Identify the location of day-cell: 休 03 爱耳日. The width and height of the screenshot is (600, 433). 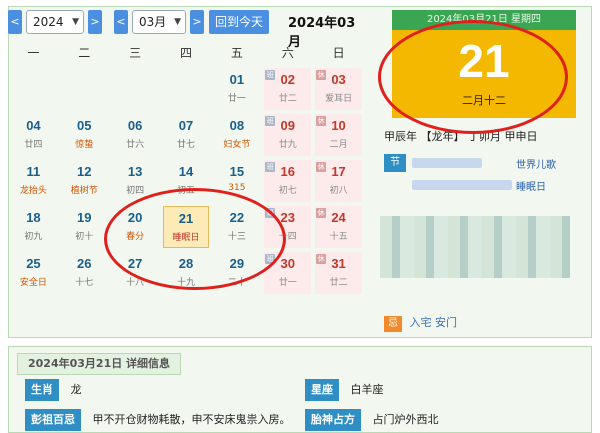
(338, 89).